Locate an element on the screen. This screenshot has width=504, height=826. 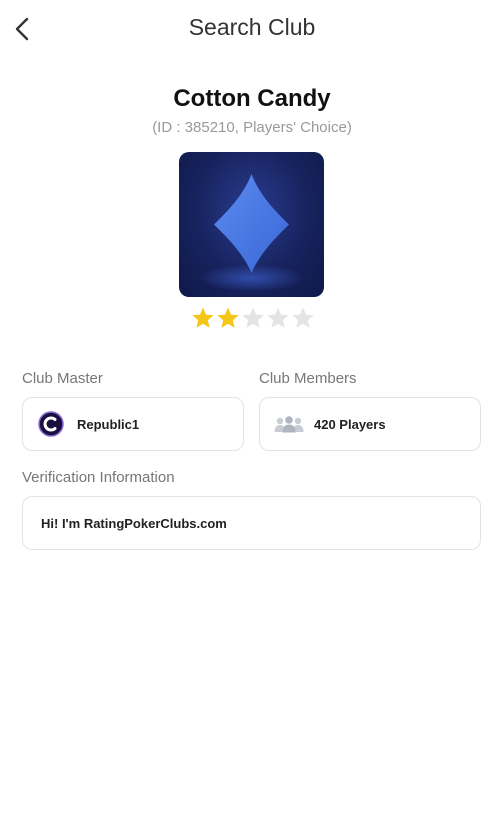
club-id-subtitle: (ID : 385210, Players' Choice) is located at coordinates (252, 127).